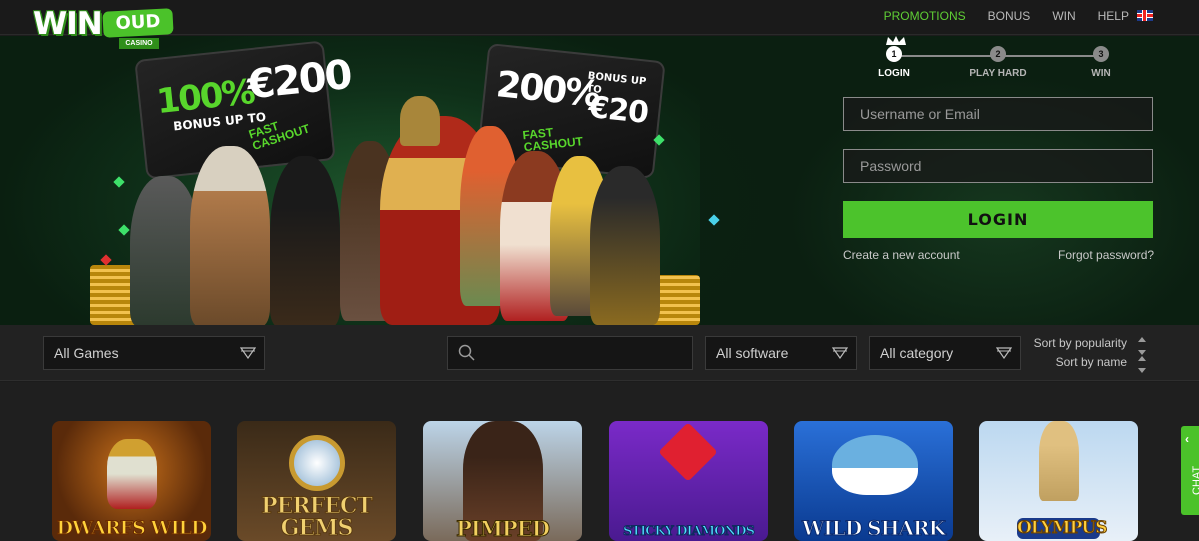 The width and height of the screenshot is (1199, 541). Describe the element at coordinates (714, 220) in the screenshot. I see `blue-gem-icon` at that location.